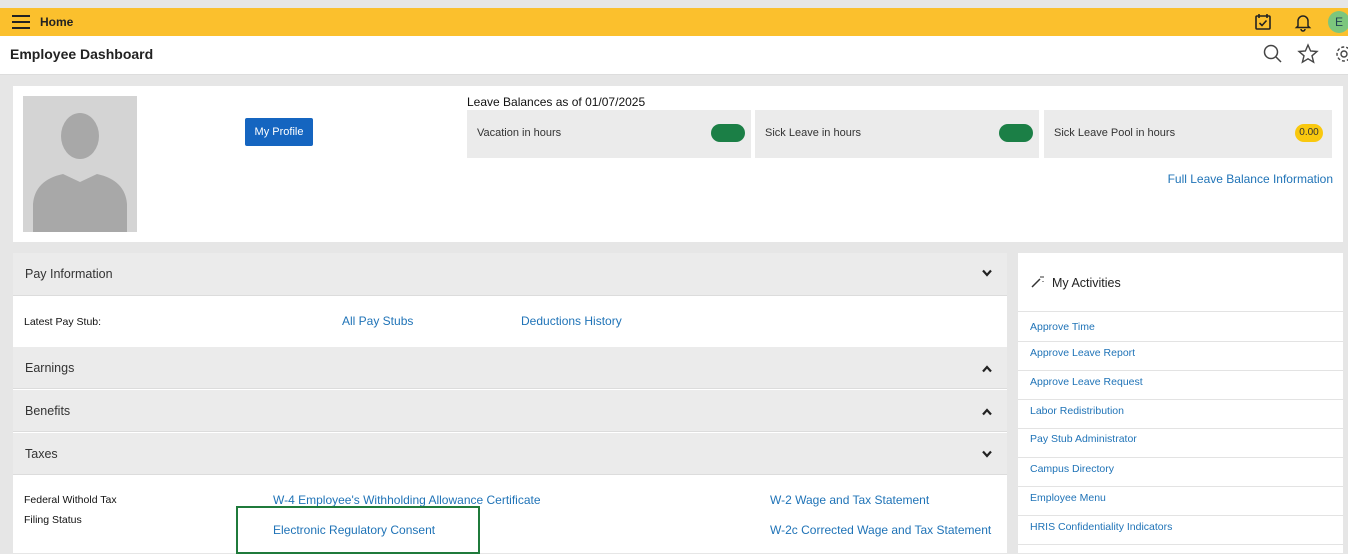 The image size is (1348, 554). Describe the element at coordinates (1180, 472) in the screenshot. I see `activity-item: Campus Directory` at that location.